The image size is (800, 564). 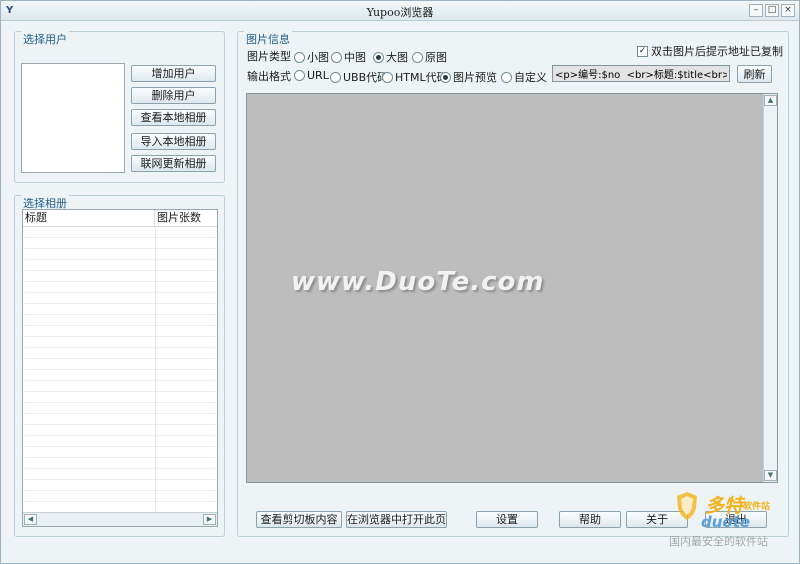 What do you see at coordinates (756, 10) in the screenshot?
I see `minimize-icon: –` at bounding box center [756, 10].